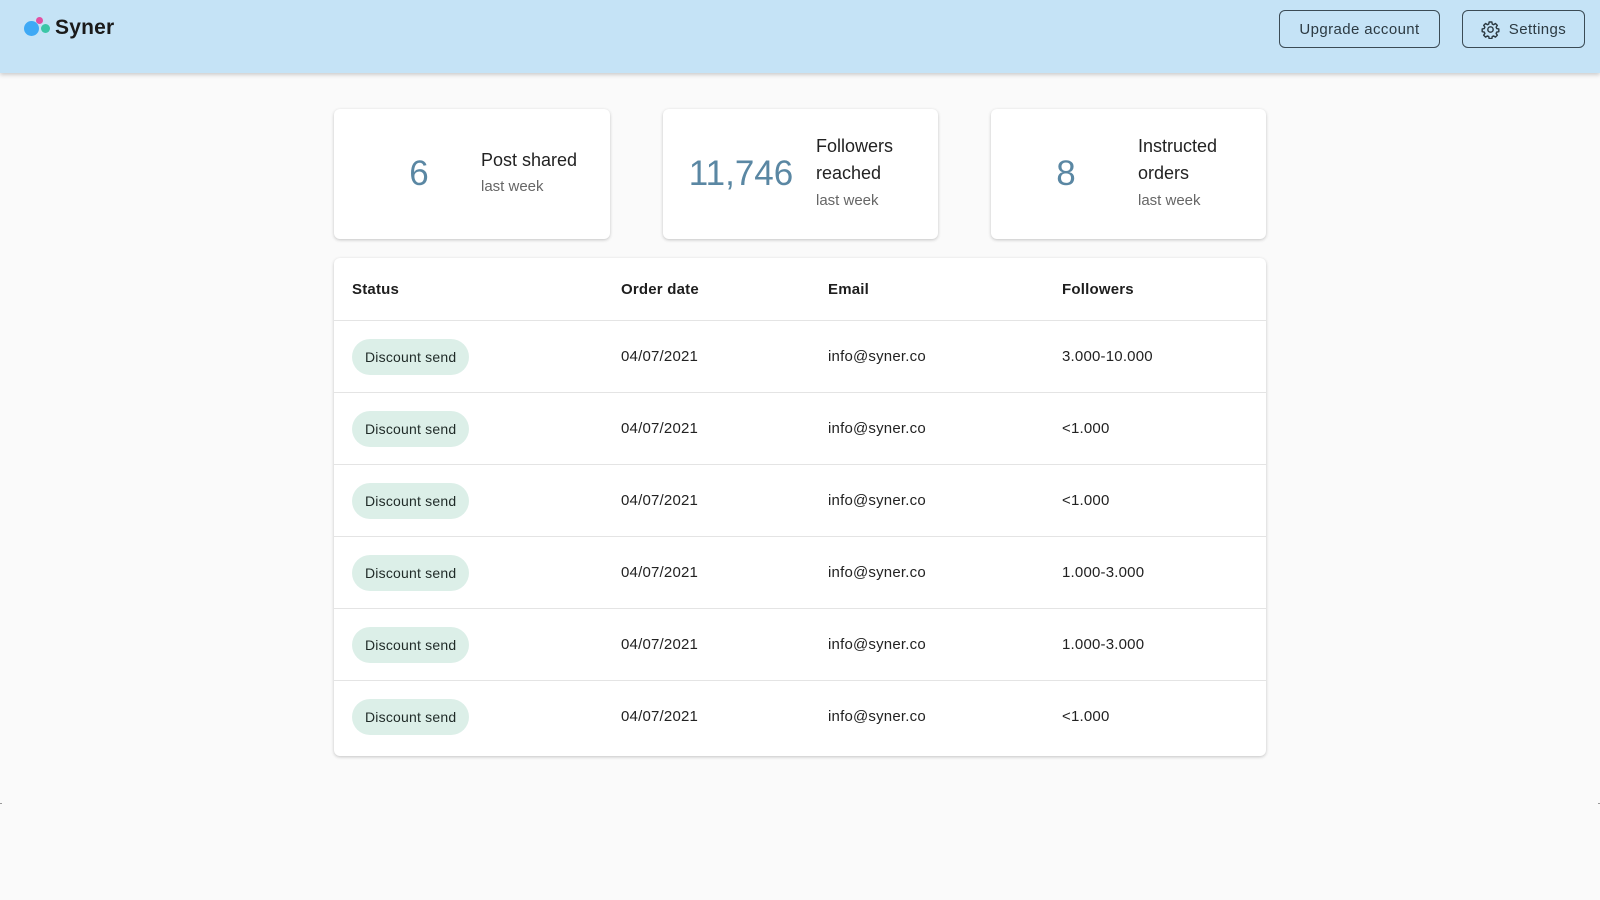 The width and height of the screenshot is (1600, 900). Describe the element at coordinates (741, 173) in the screenshot. I see `stat-value: 11,746` at that location.